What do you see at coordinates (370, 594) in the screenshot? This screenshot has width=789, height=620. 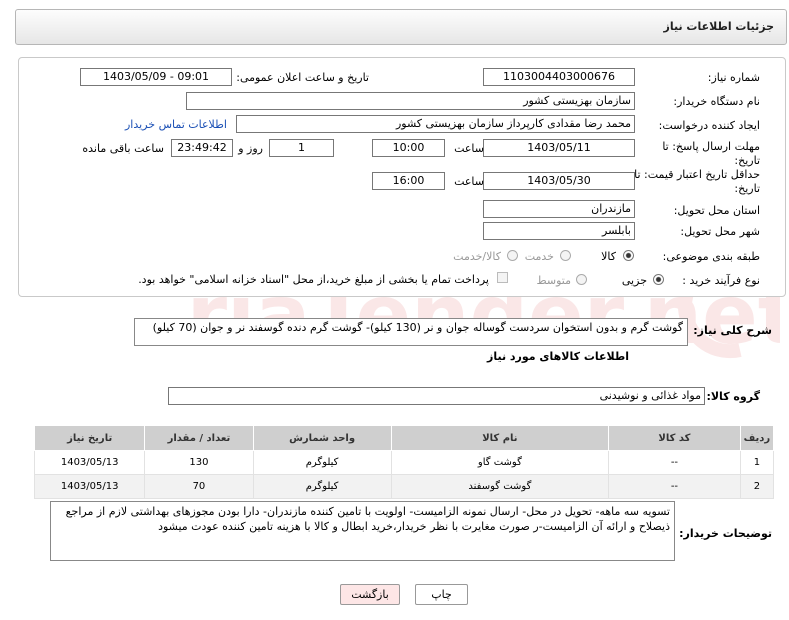 I see `back-button: بازگشت` at bounding box center [370, 594].